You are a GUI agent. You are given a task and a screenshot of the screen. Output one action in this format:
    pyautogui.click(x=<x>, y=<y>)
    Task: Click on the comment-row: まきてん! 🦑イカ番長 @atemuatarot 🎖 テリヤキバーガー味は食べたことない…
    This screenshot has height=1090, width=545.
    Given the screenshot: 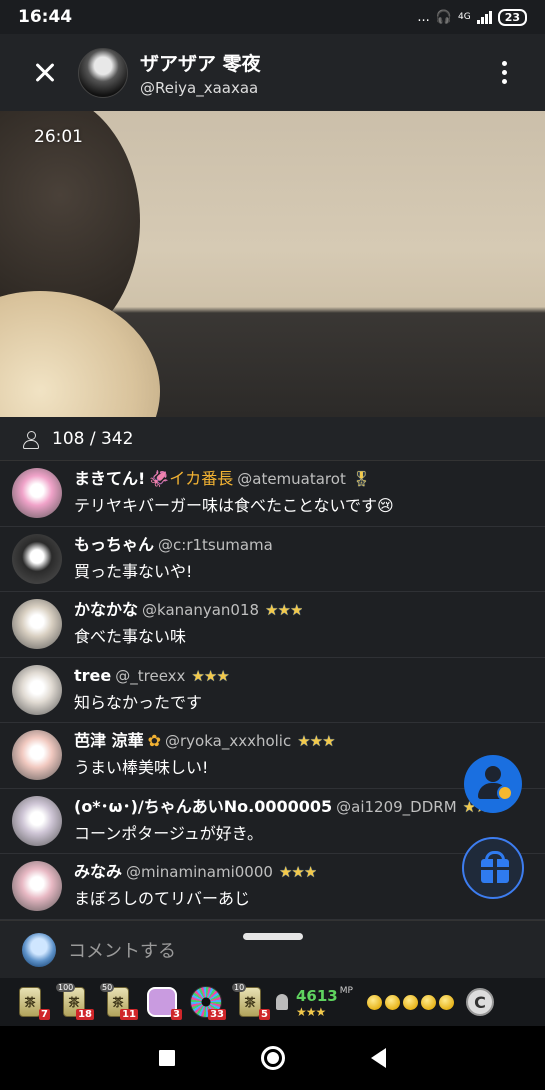 What is the action you would take?
    pyautogui.click(x=272, y=494)
    